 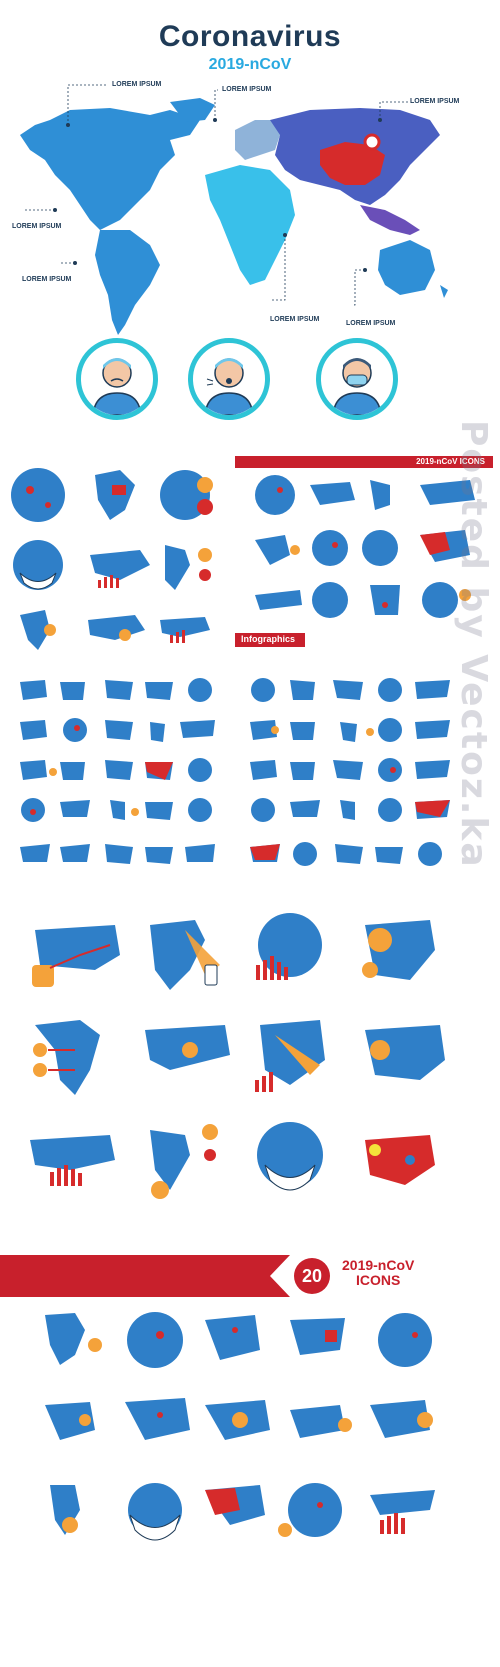 I want to click on europe-shape, so click(x=257, y=140).